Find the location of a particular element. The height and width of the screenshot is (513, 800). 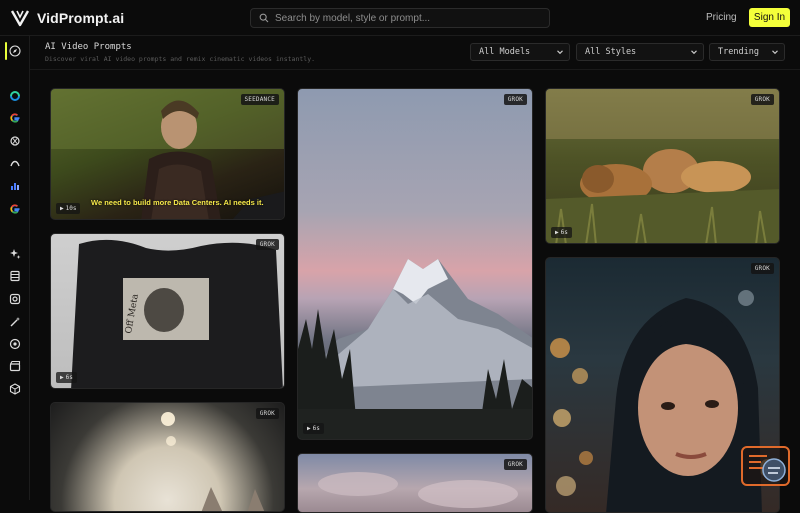

sort-select: Trending is located at coordinates (747, 52).